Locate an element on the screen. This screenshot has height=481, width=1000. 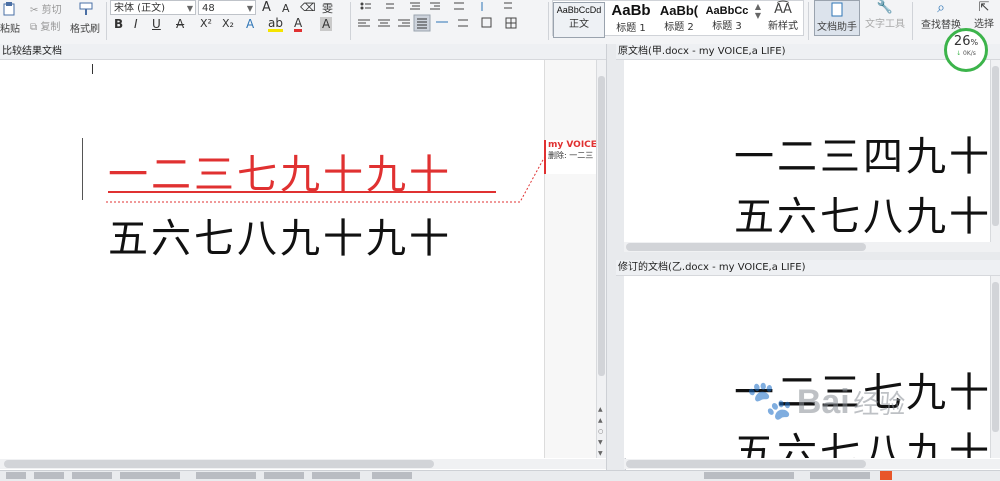
grow-font-button: A is located at coordinates (266, 7).